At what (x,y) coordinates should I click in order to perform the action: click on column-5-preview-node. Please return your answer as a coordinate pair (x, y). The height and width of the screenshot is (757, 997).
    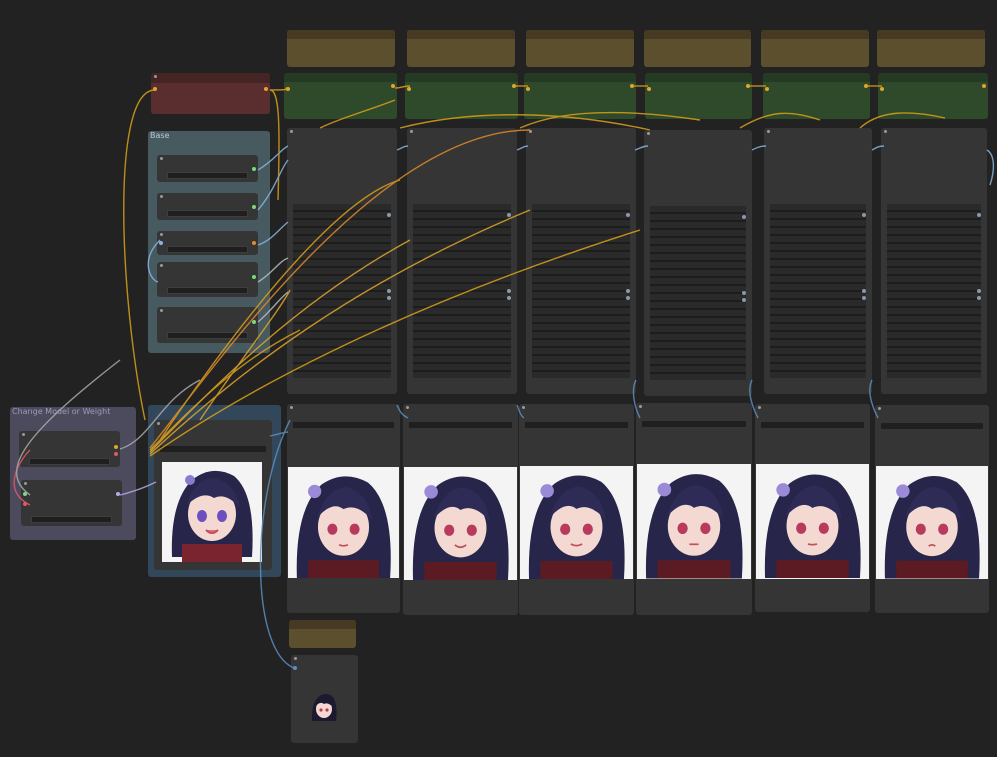
    Looking at the image, I should click on (812, 508).